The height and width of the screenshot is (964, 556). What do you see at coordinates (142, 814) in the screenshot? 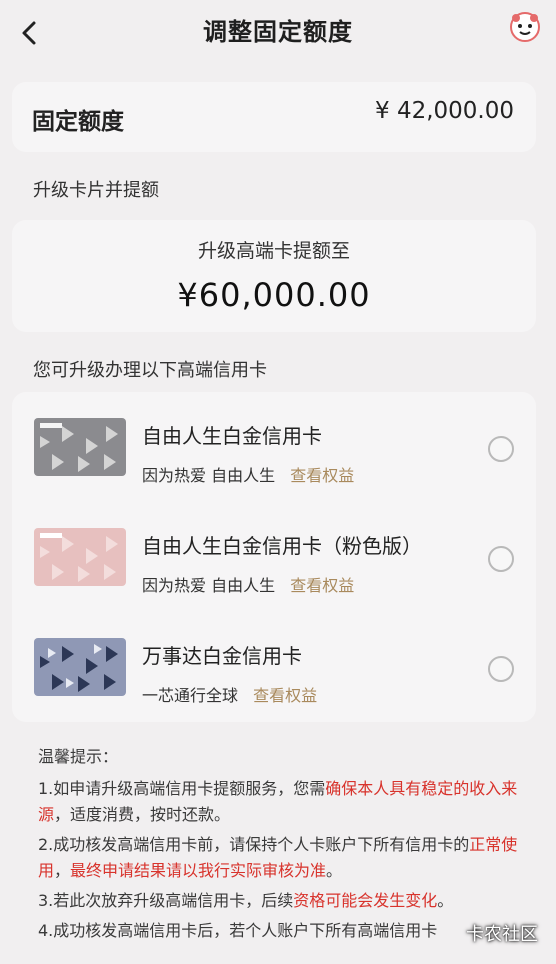
I see `tip-1-end: ，适度消费，按时还款。` at bounding box center [142, 814].